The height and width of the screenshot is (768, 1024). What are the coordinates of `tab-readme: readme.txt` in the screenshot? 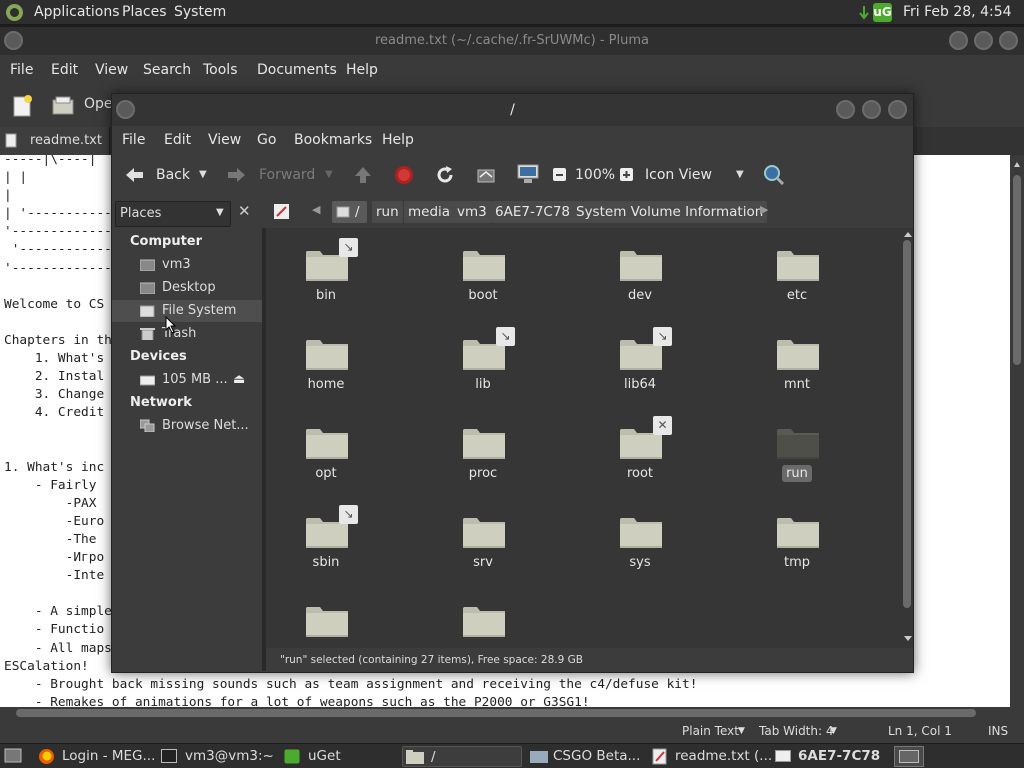 It's located at (55, 141).